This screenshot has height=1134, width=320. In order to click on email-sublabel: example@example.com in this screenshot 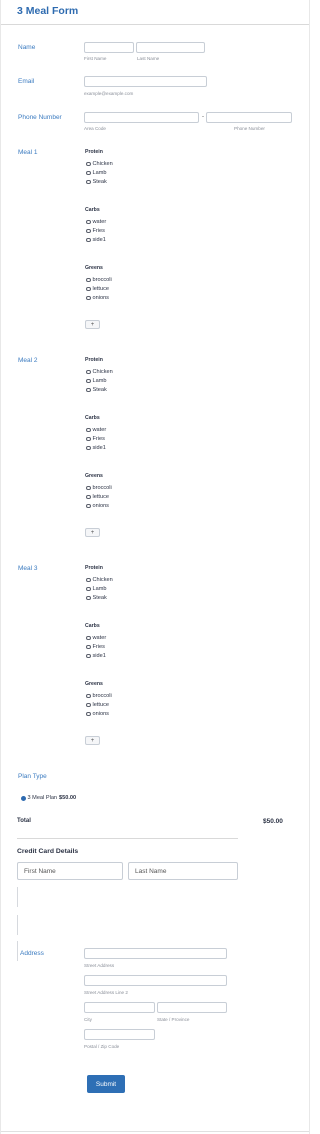, I will do `click(109, 93)`.